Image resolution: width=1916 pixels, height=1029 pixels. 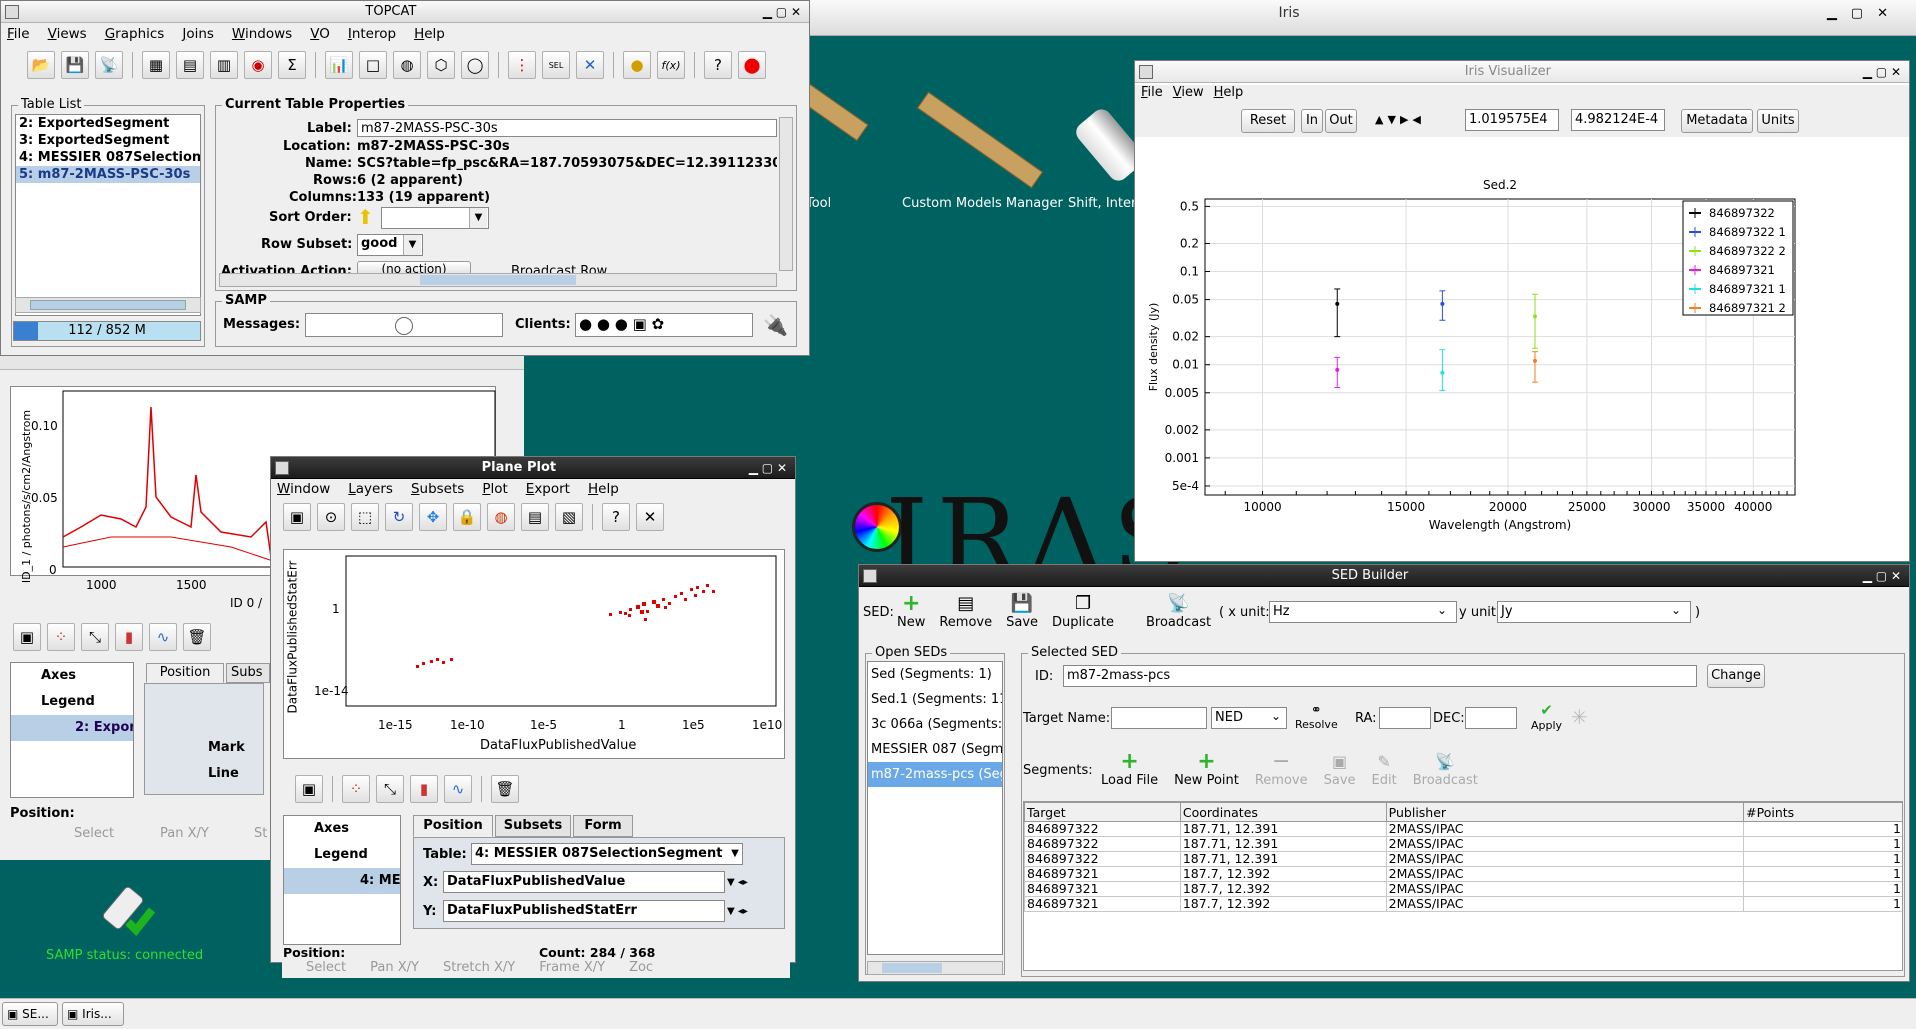 I want to click on pp-table-dropdown-icon: ▼, so click(x=735, y=854).